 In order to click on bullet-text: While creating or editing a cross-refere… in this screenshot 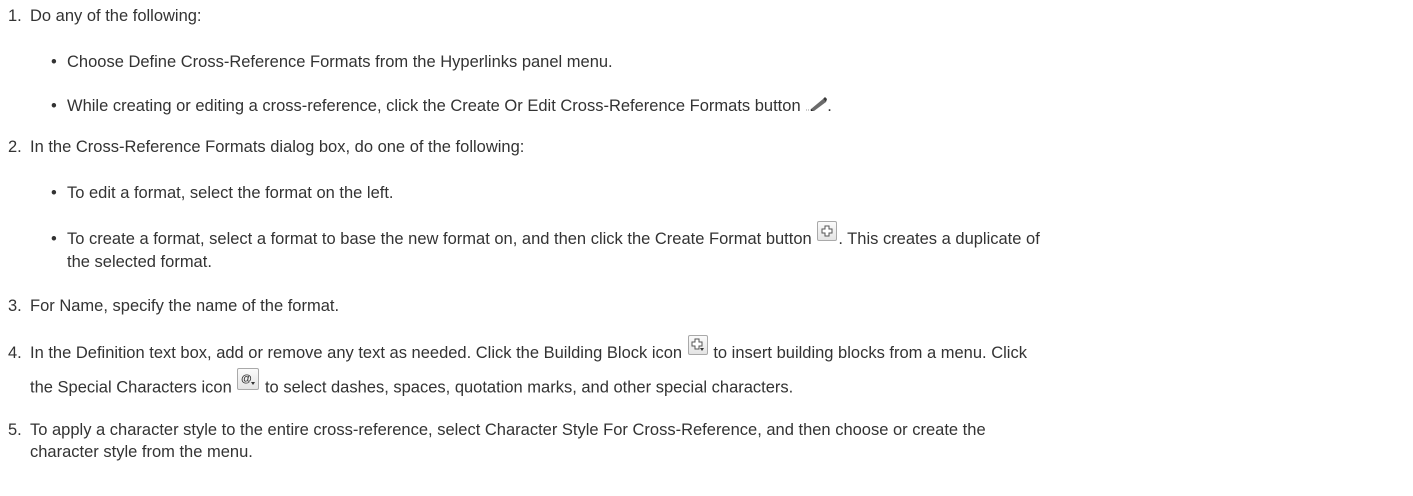, I will do `click(434, 106)`.